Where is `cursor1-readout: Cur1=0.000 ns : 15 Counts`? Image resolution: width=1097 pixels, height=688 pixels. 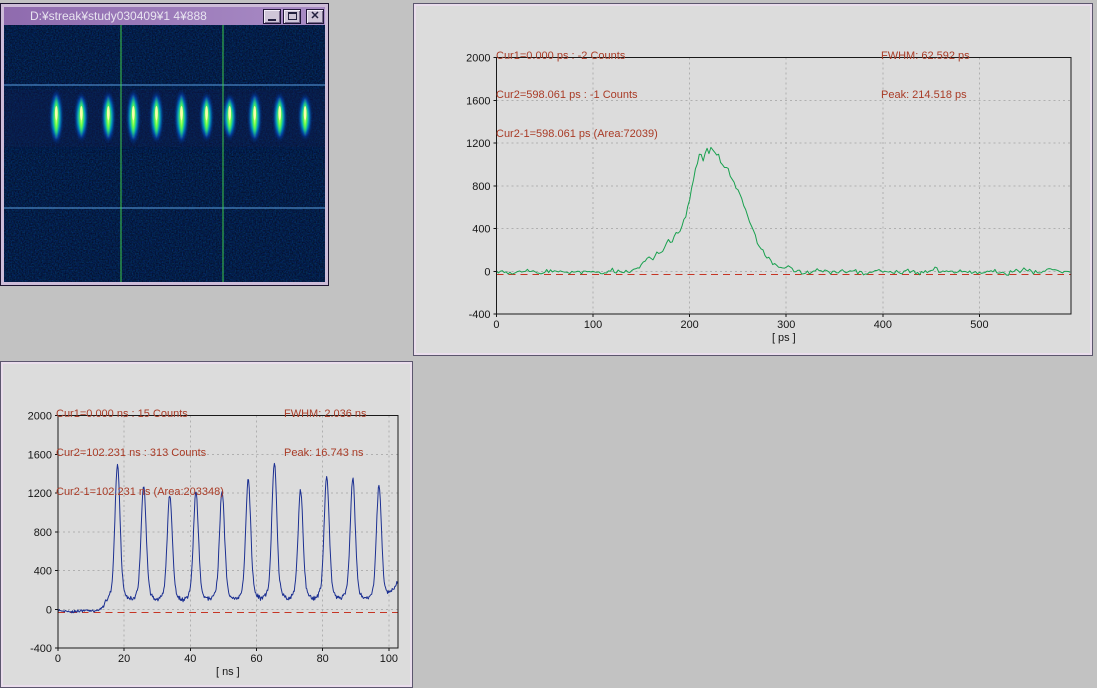
cursor1-readout: Cur1=0.000 ns : 15 Counts is located at coordinates (122, 414).